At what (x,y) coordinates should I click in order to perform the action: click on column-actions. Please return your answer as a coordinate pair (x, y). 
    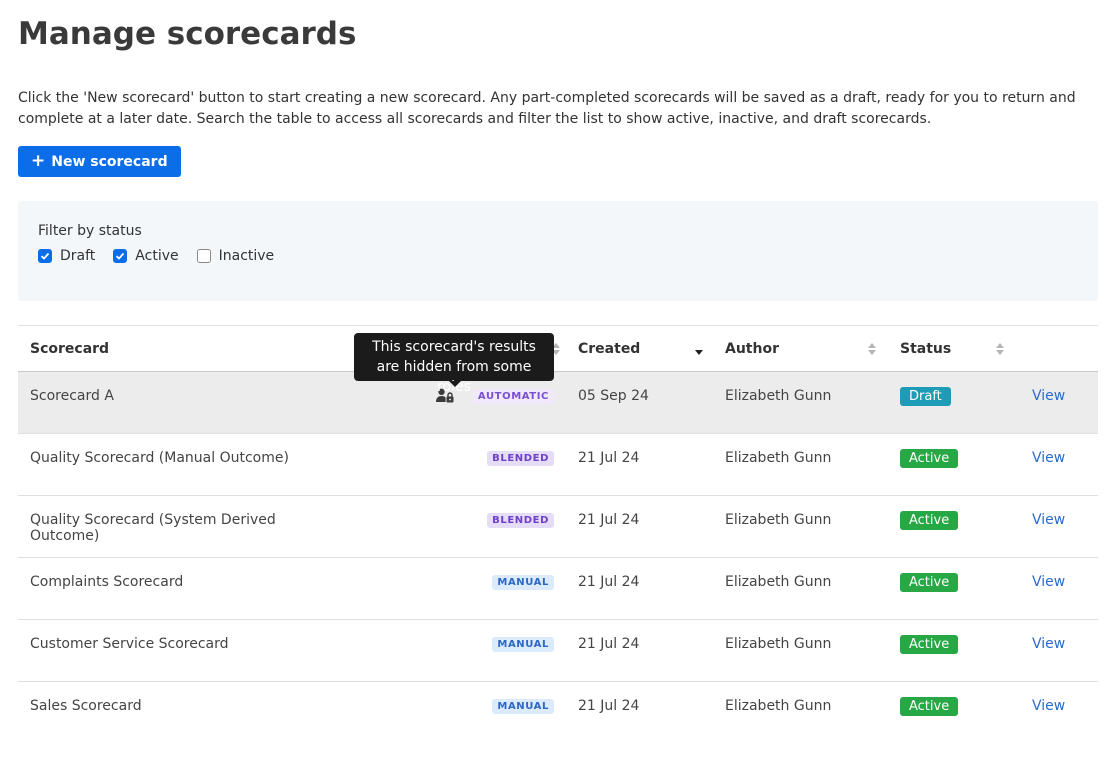
    Looking at the image, I should click on (1059, 348).